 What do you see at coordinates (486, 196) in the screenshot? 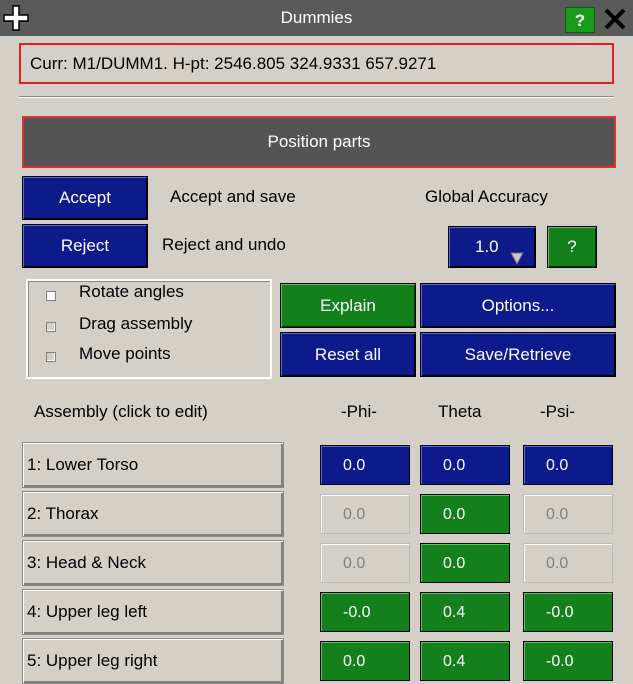
I see `global-accuracy-label: Global Accuracy` at bounding box center [486, 196].